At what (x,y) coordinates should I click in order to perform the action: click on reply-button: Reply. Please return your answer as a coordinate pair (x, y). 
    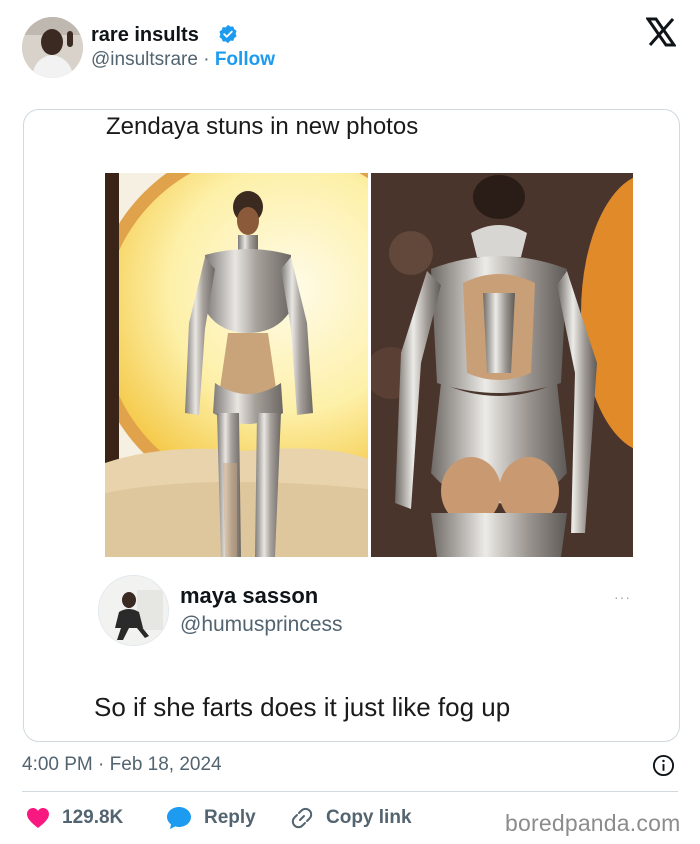
    Looking at the image, I should click on (211, 818).